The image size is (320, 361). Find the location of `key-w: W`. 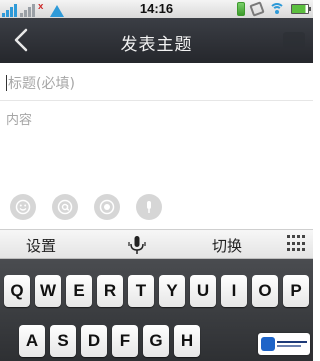

key-w: W is located at coordinates (48, 291).